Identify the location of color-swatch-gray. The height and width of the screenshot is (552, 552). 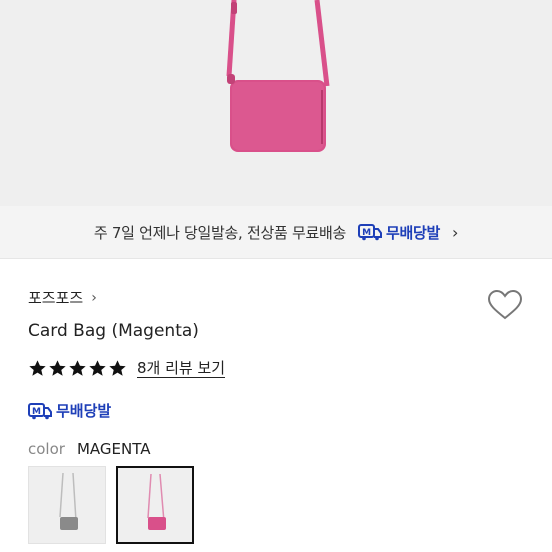
(67, 505).